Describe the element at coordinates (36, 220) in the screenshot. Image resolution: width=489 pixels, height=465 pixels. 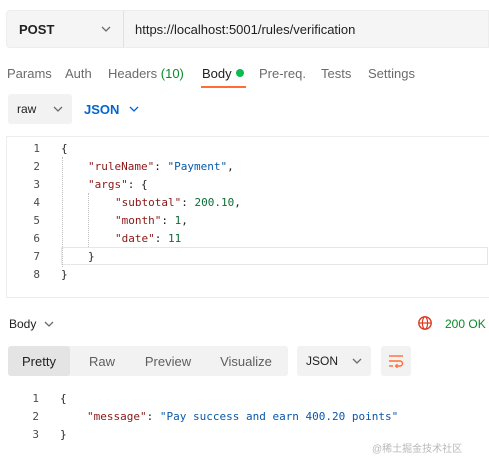
I see `line-number: 5` at that location.